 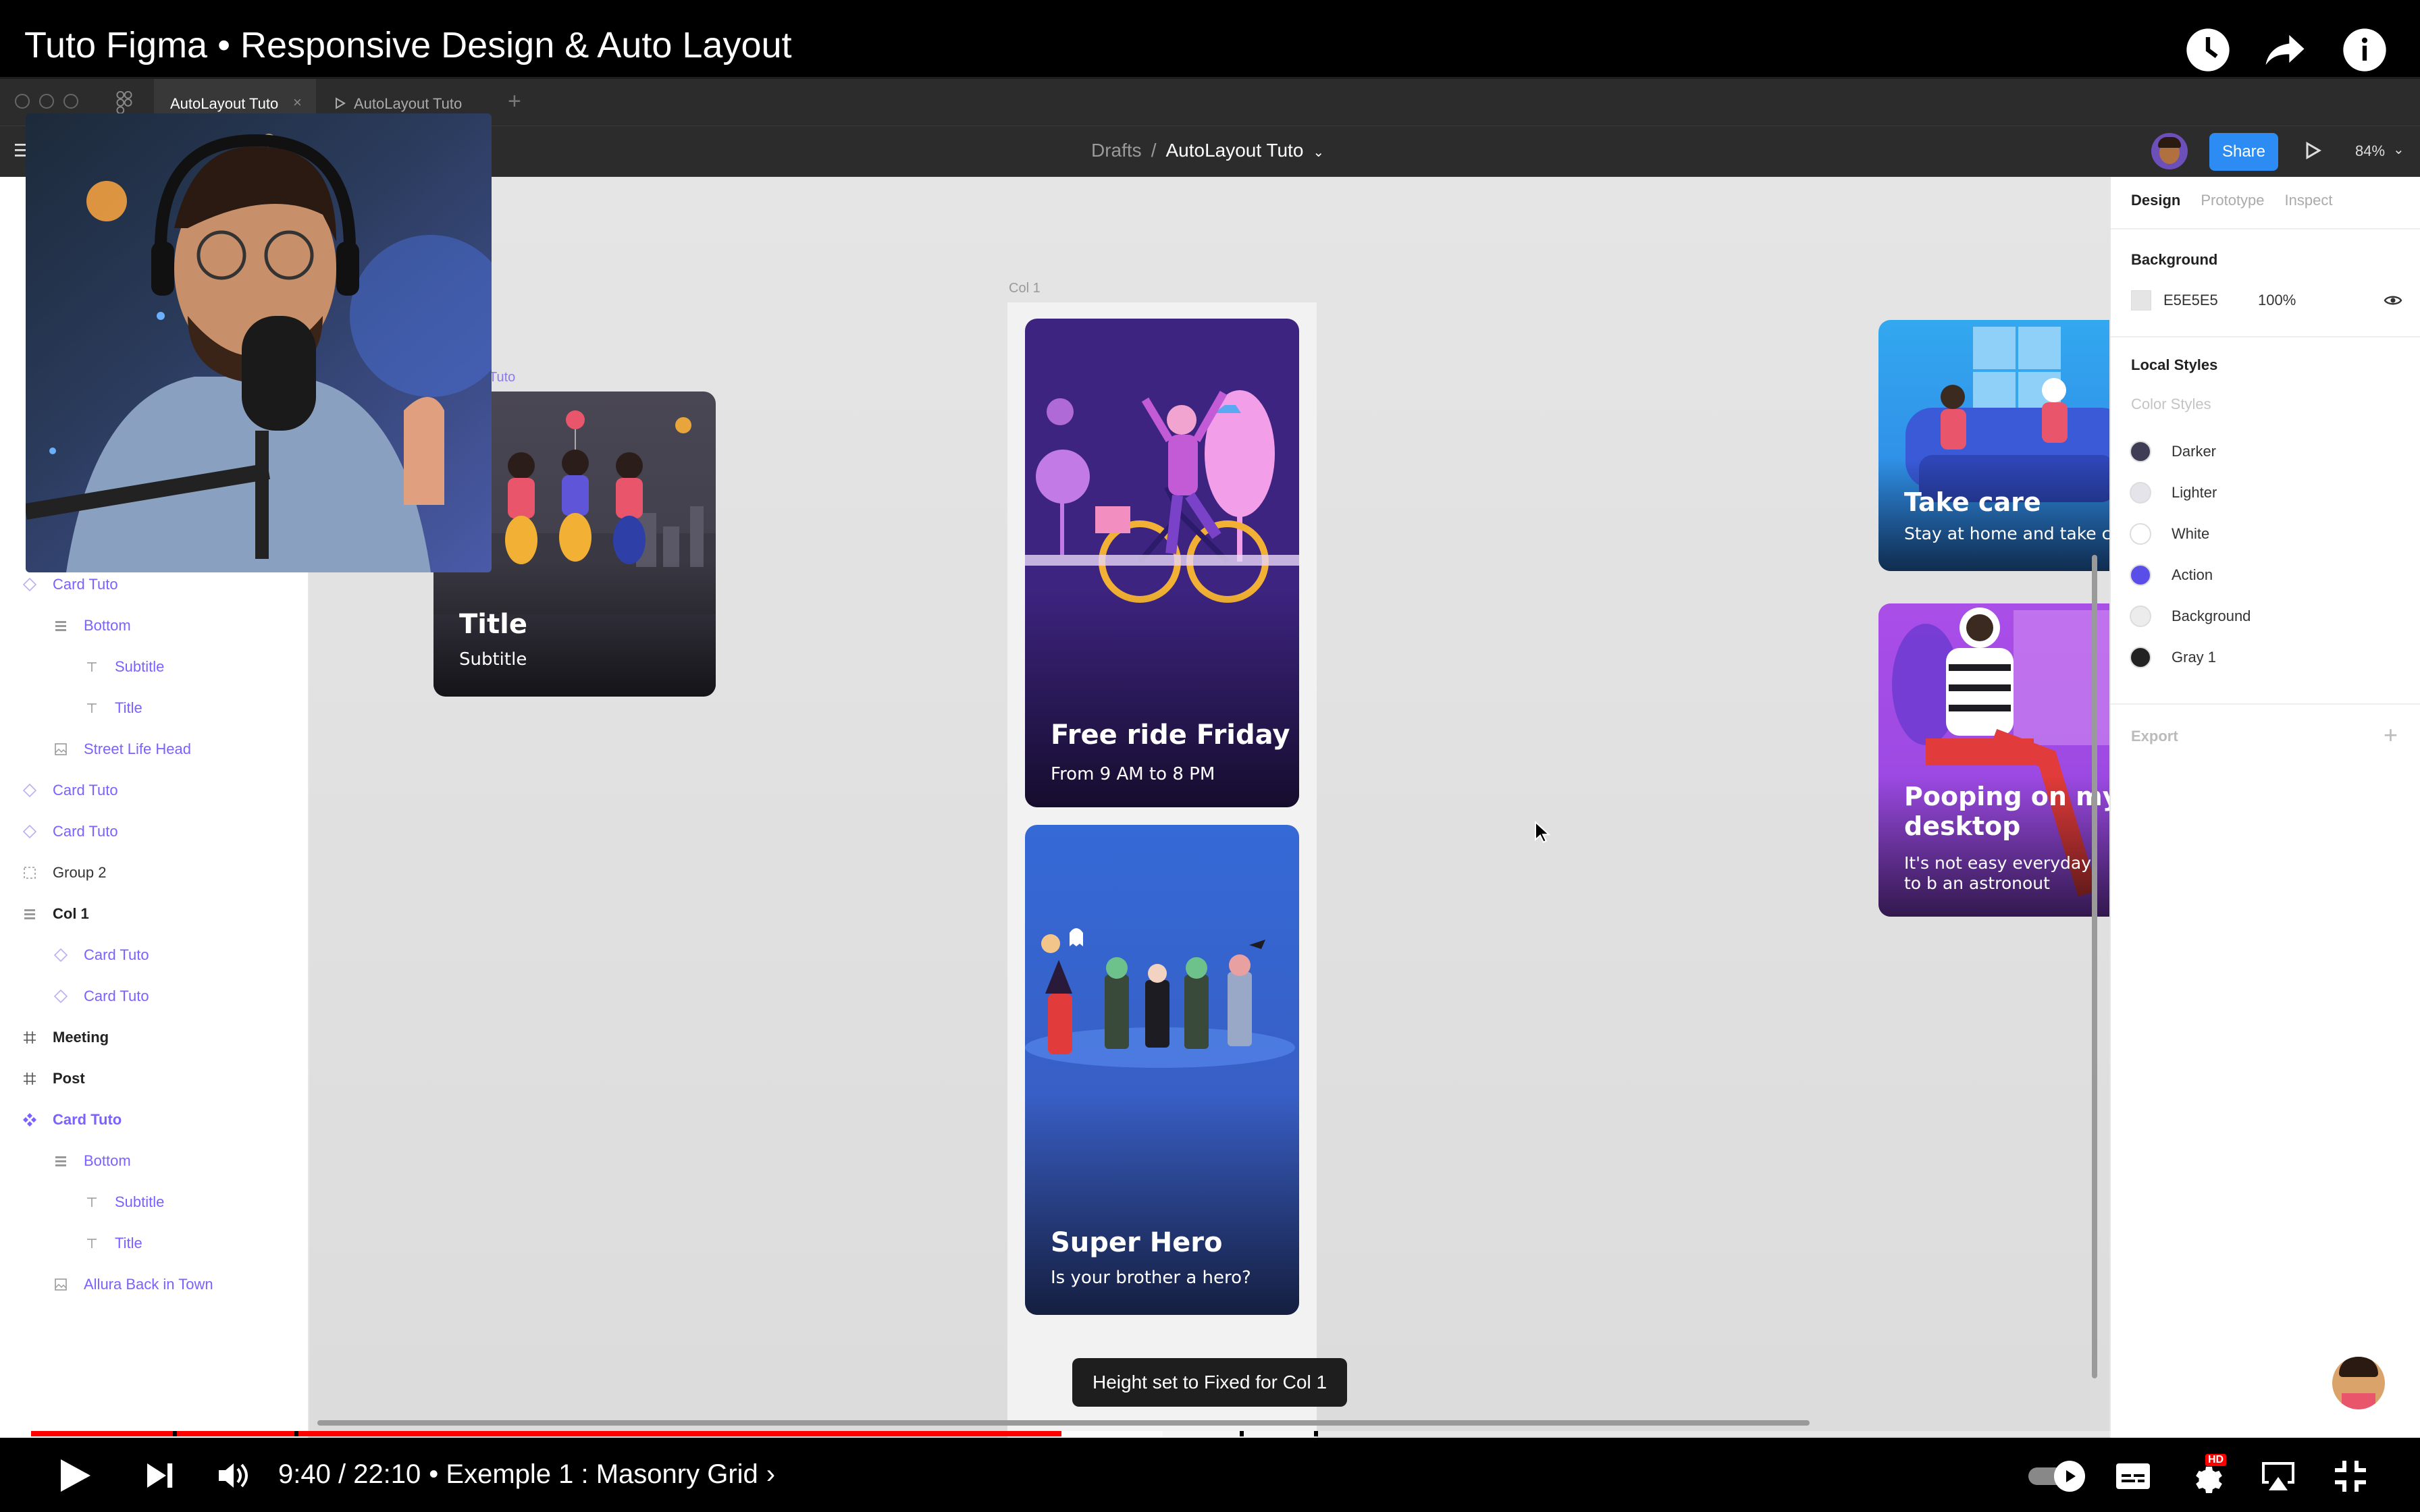 I want to click on watch-later-icon, so click(x=2208, y=50).